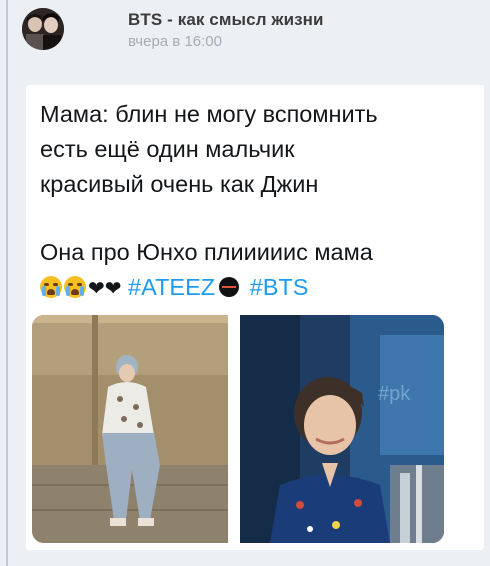 This screenshot has width=490, height=566. Describe the element at coordinates (171, 287) in the screenshot. I see `hashtag-ateez: #ATEEZ` at that location.